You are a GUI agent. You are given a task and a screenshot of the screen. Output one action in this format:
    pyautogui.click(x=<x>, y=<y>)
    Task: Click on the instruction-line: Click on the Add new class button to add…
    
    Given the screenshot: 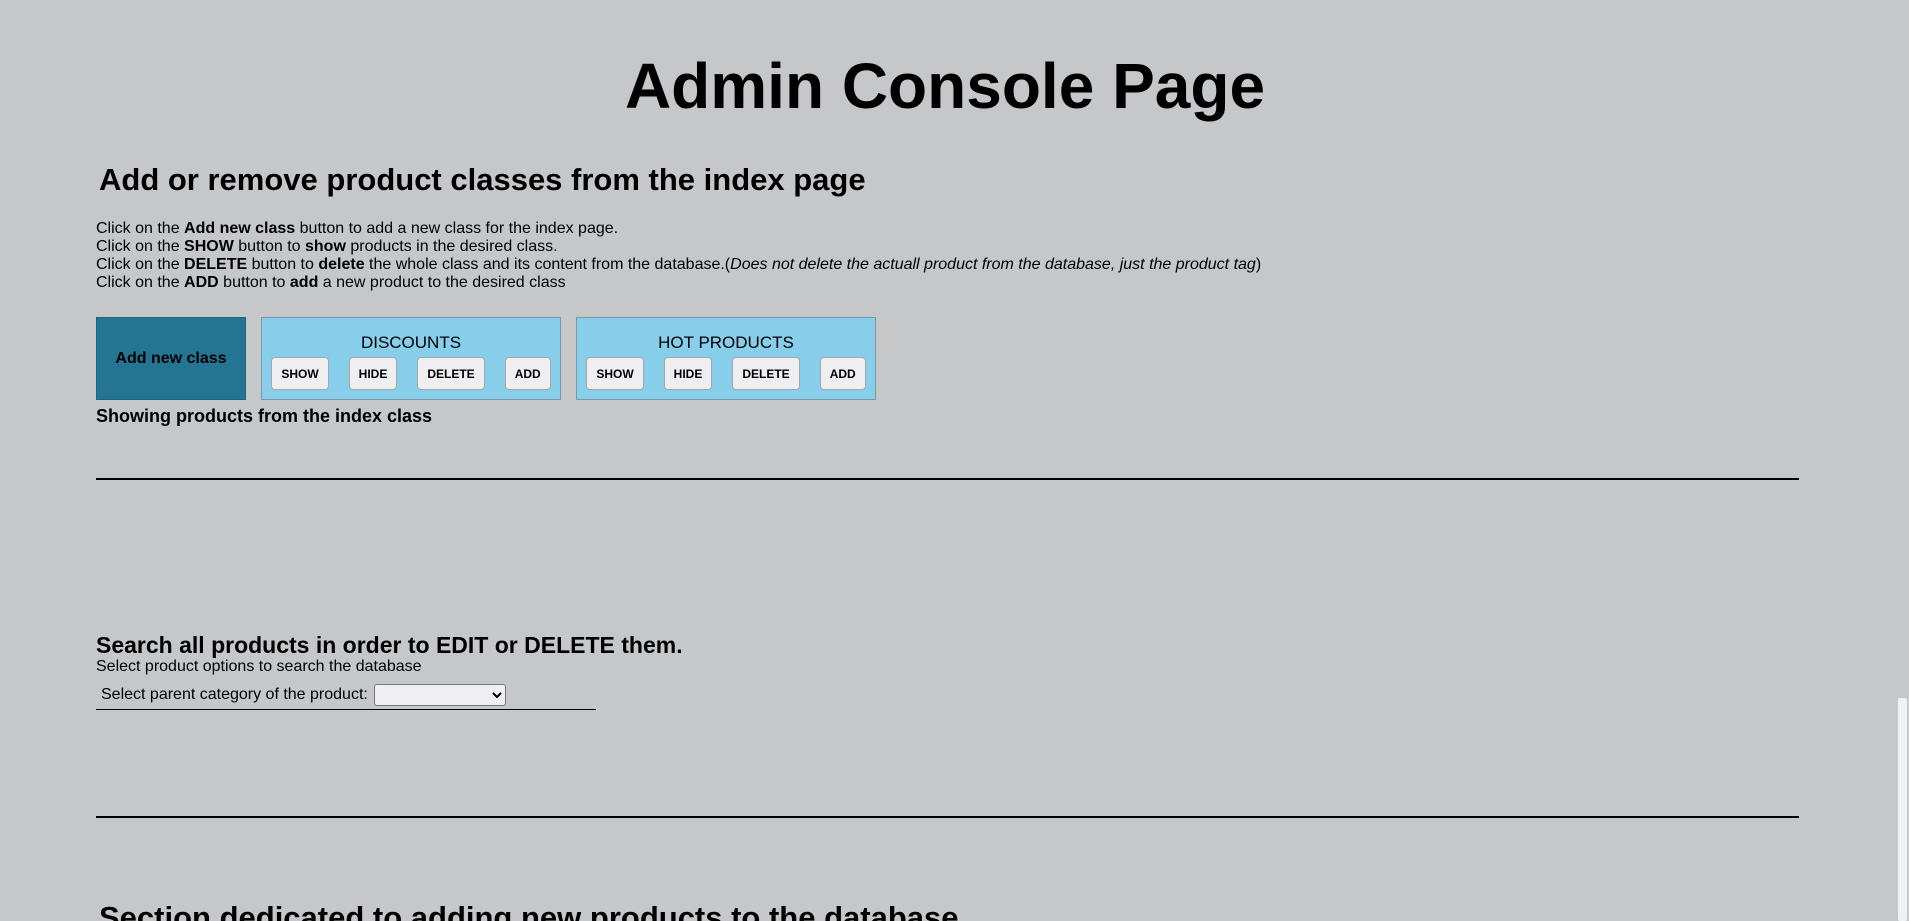 What is the action you would take?
    pyautogui.click(x=357, y=228)
    